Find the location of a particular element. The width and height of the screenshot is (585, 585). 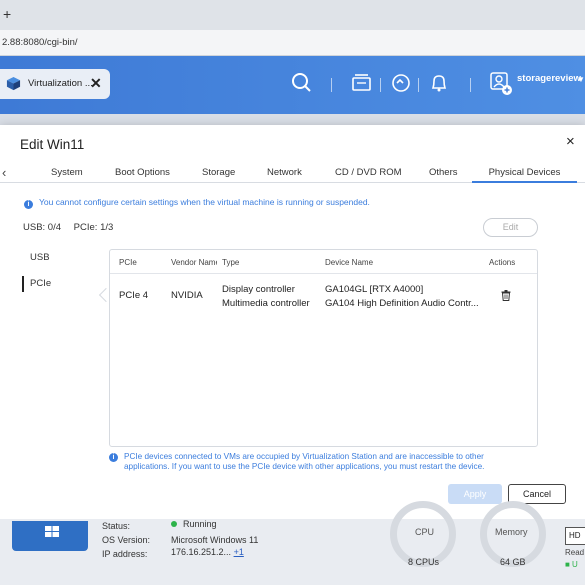

tab-network: Network is located at coordinates (284, 172).